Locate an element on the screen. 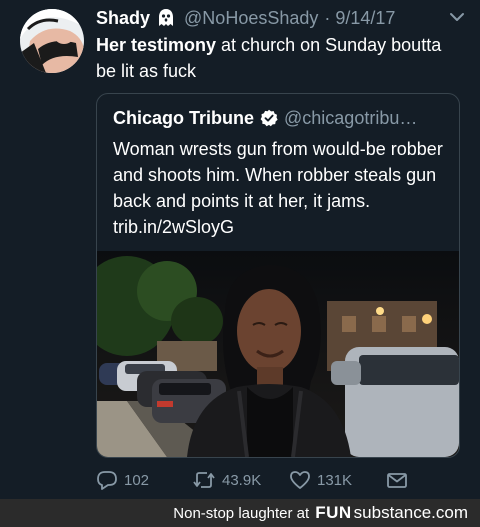  retweet-action: 43.9K is located at coordinates (226, 480).